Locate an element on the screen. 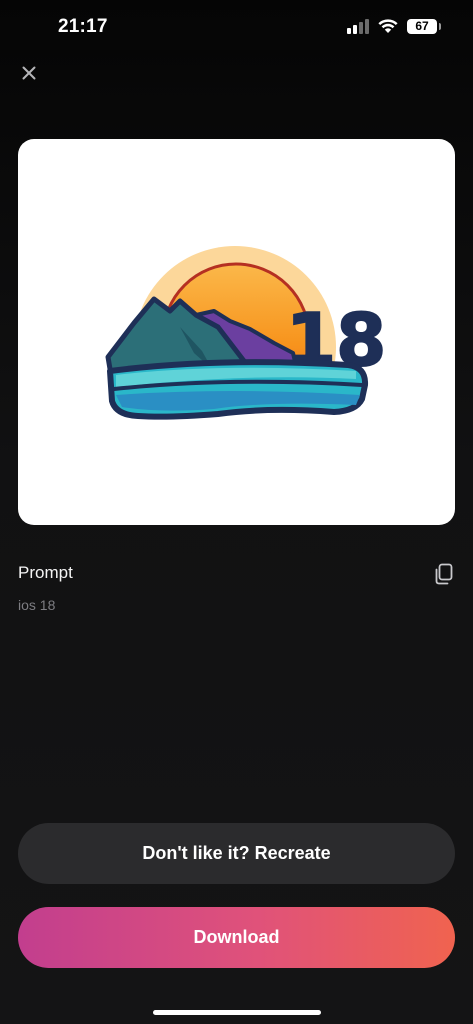 The image size is (473, 1024). signal-icon is located at coordinates (358, 26).